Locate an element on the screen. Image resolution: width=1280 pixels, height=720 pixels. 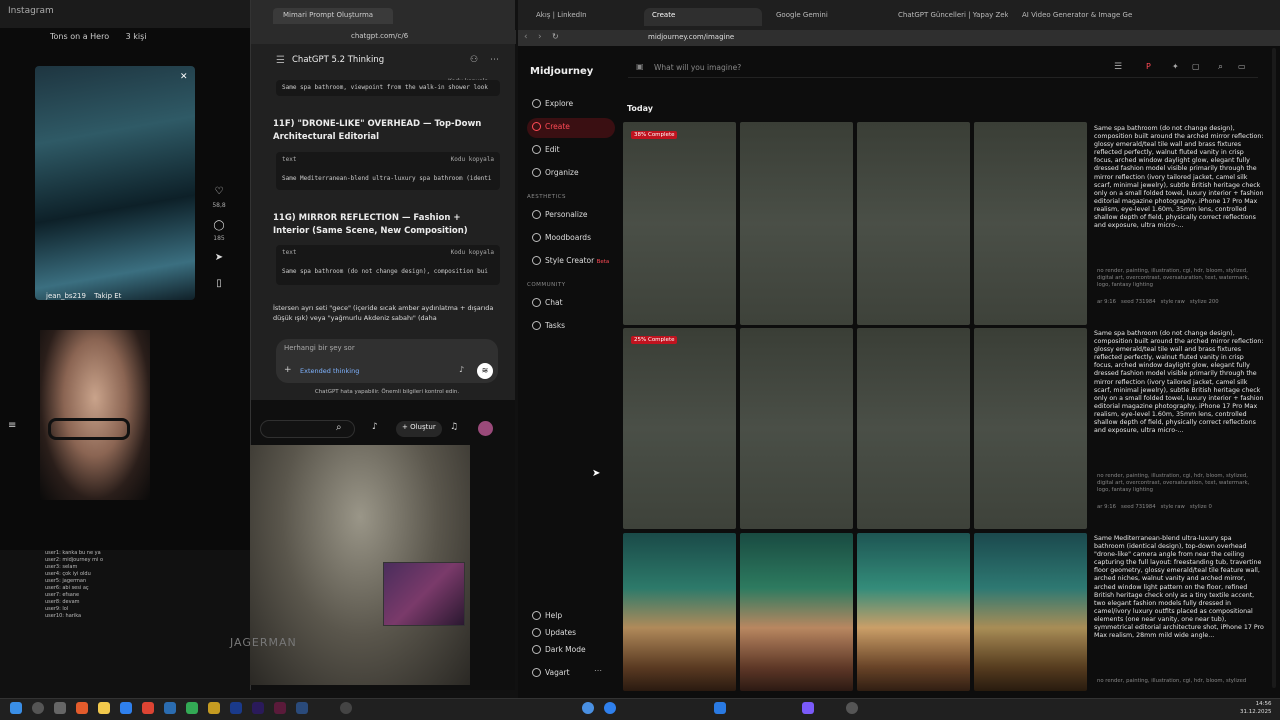
tab-chatgpt: ChatGPT Güncelleri | Yapay Zekalı Gö is located at coordinates (949, 17).